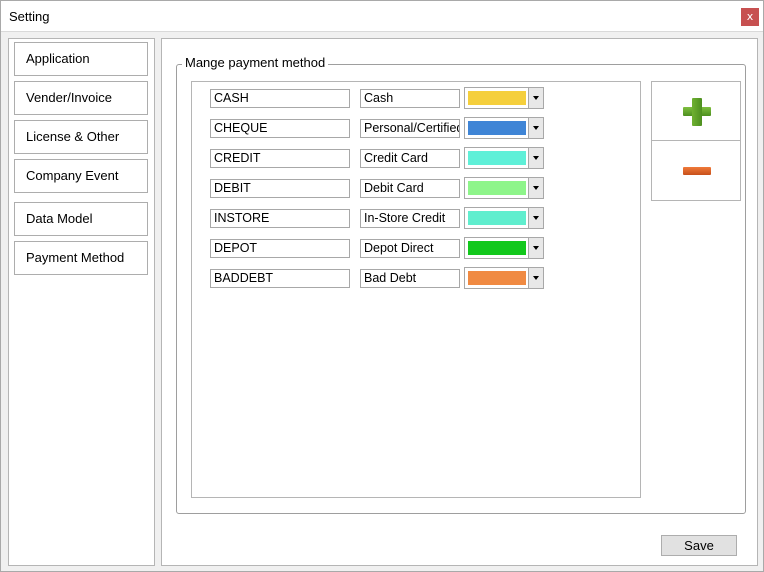 This screenshot has width=764, height=572. I want to click on payment-row: INSTORE In-Store Credit, so click(417, 218).